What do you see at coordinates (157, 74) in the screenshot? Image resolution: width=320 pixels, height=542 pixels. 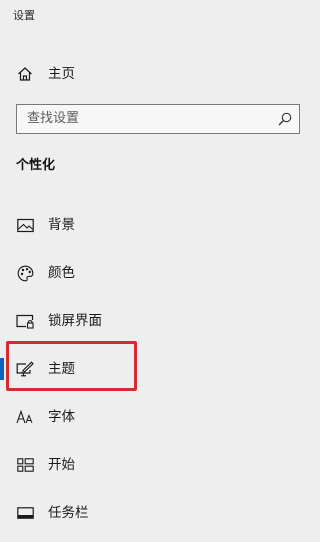 I see `nav-home: 主页` at bounding box center [157, 74].